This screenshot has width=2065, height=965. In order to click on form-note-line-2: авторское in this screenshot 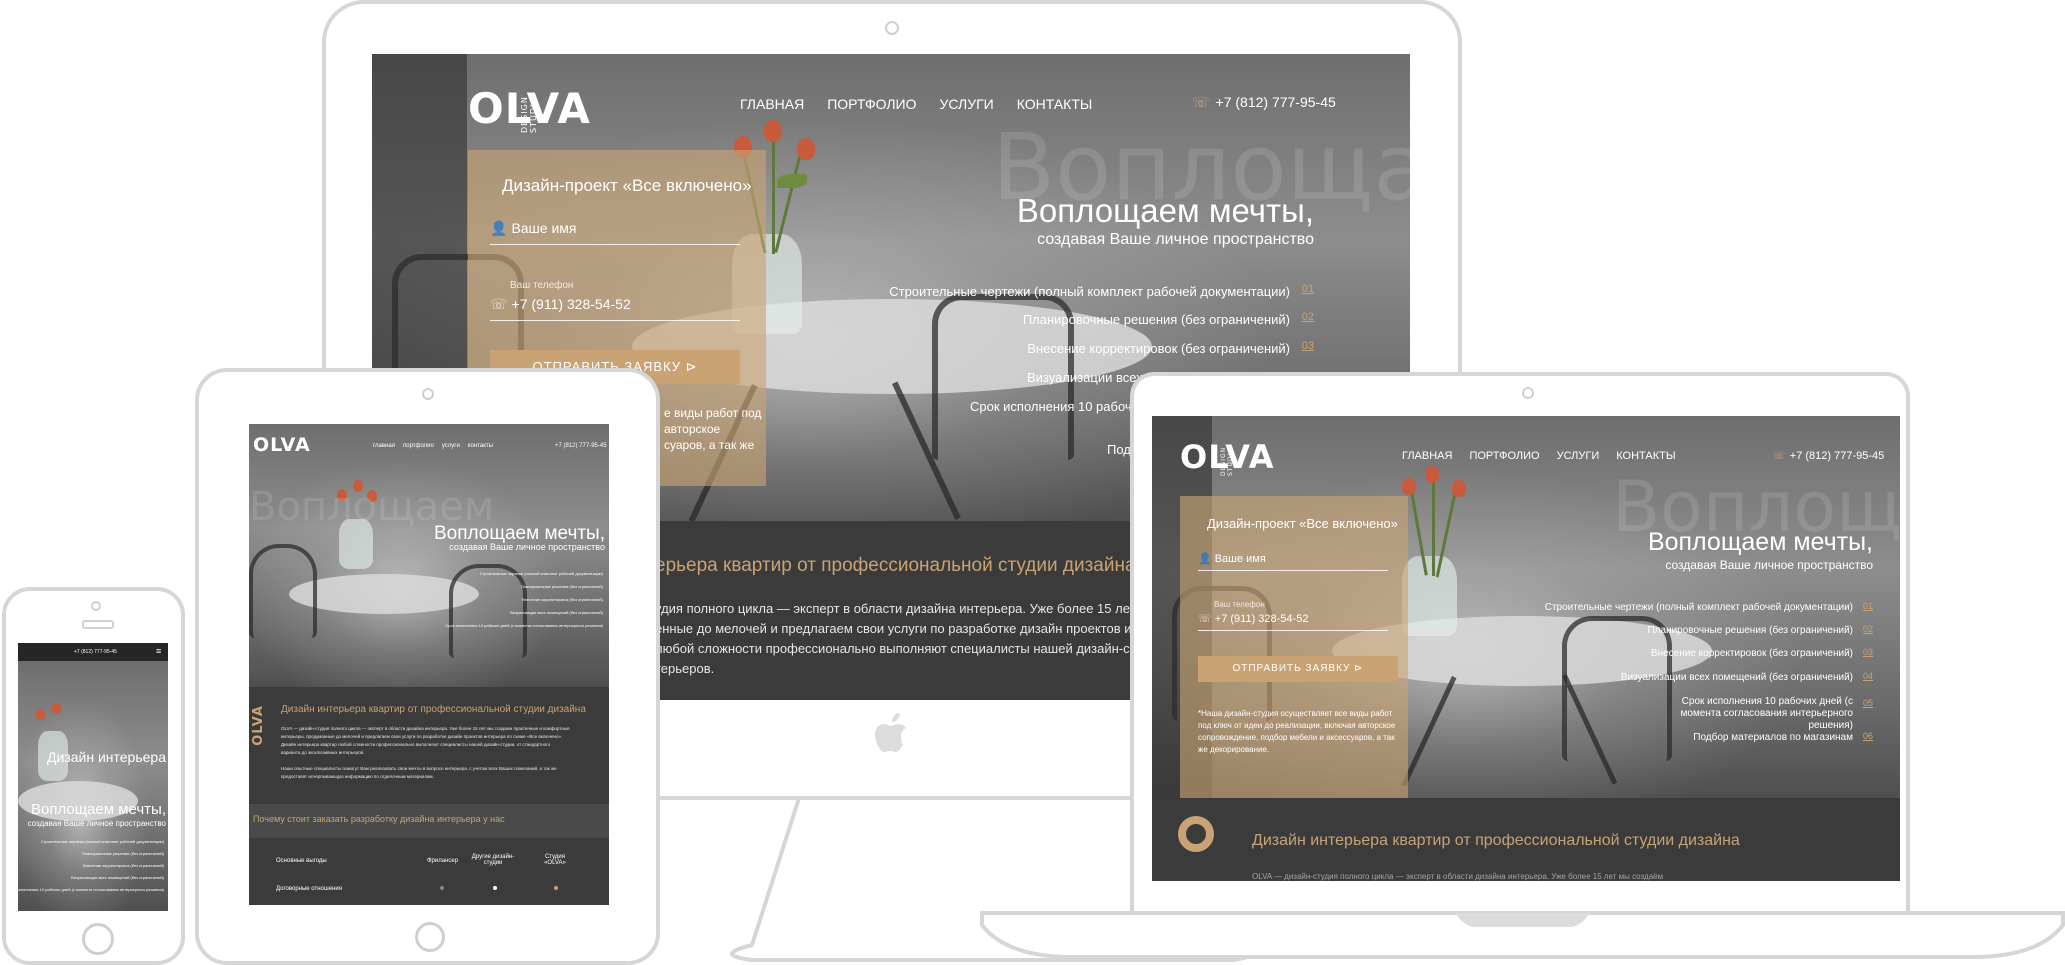, I will do `click(692, 429)`.